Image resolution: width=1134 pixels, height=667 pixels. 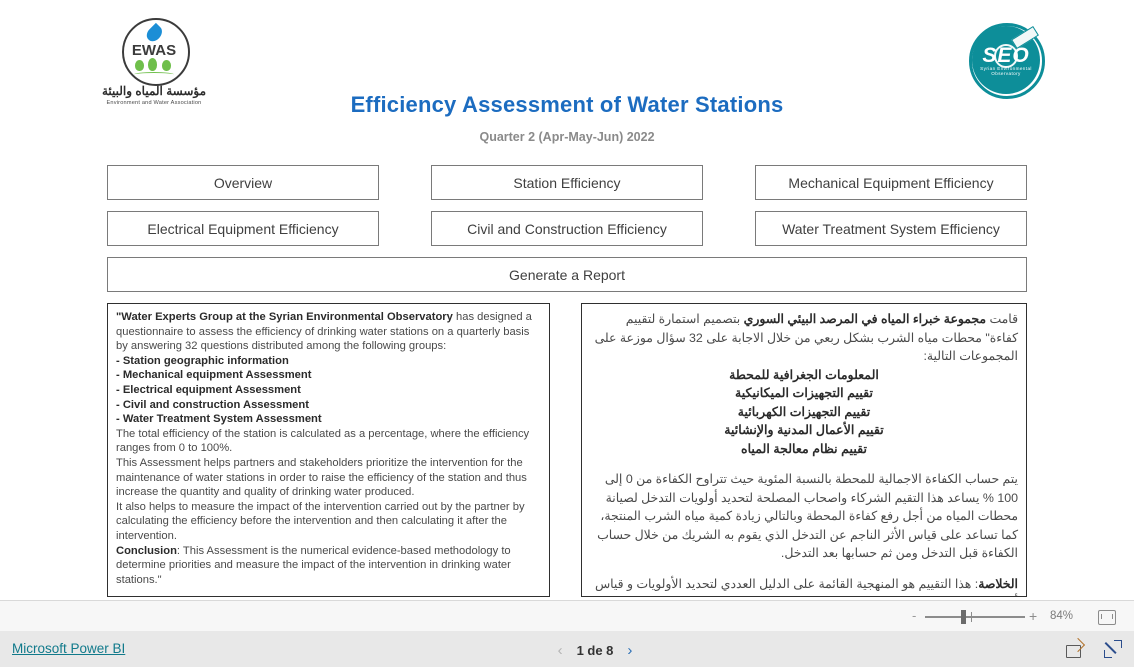 I want to click on zoom-slider-track, so click(x=975, y=617).